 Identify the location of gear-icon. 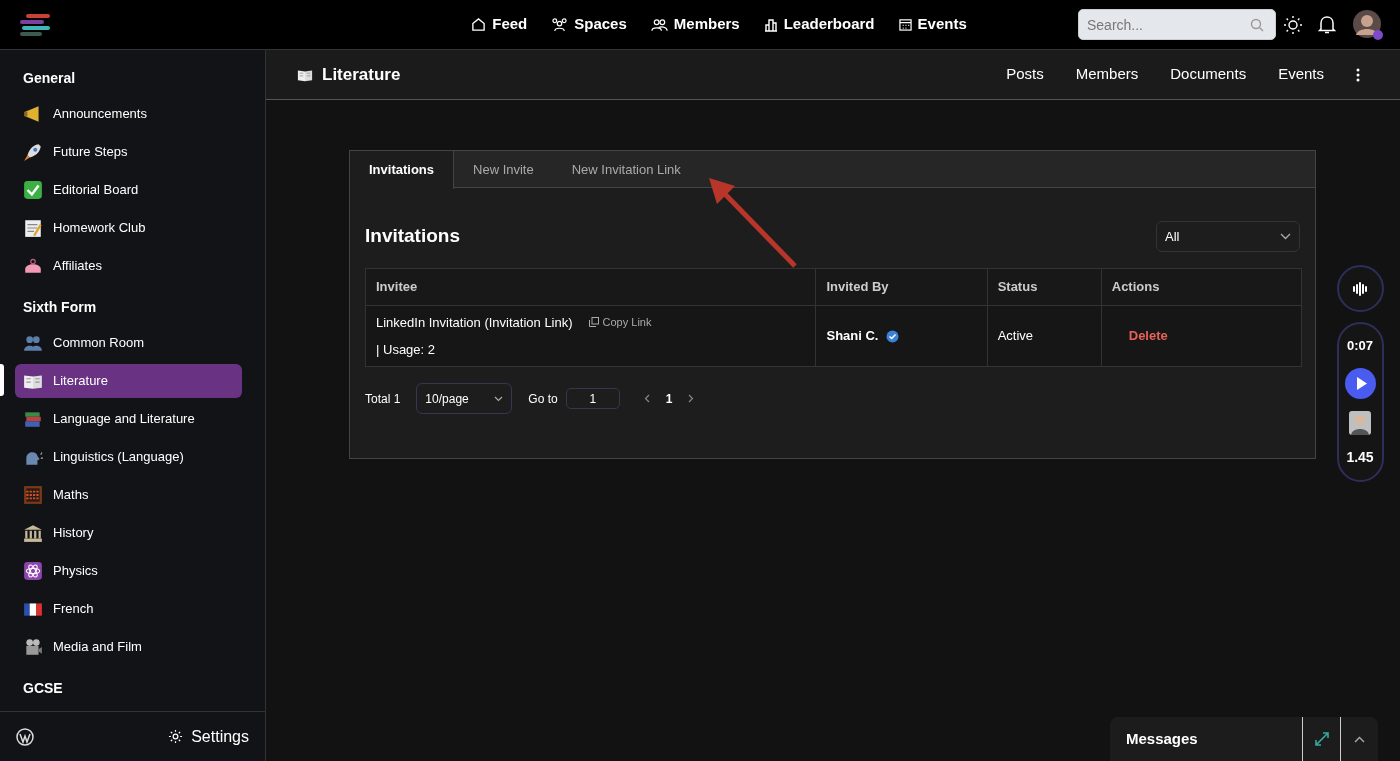
(176, 736).